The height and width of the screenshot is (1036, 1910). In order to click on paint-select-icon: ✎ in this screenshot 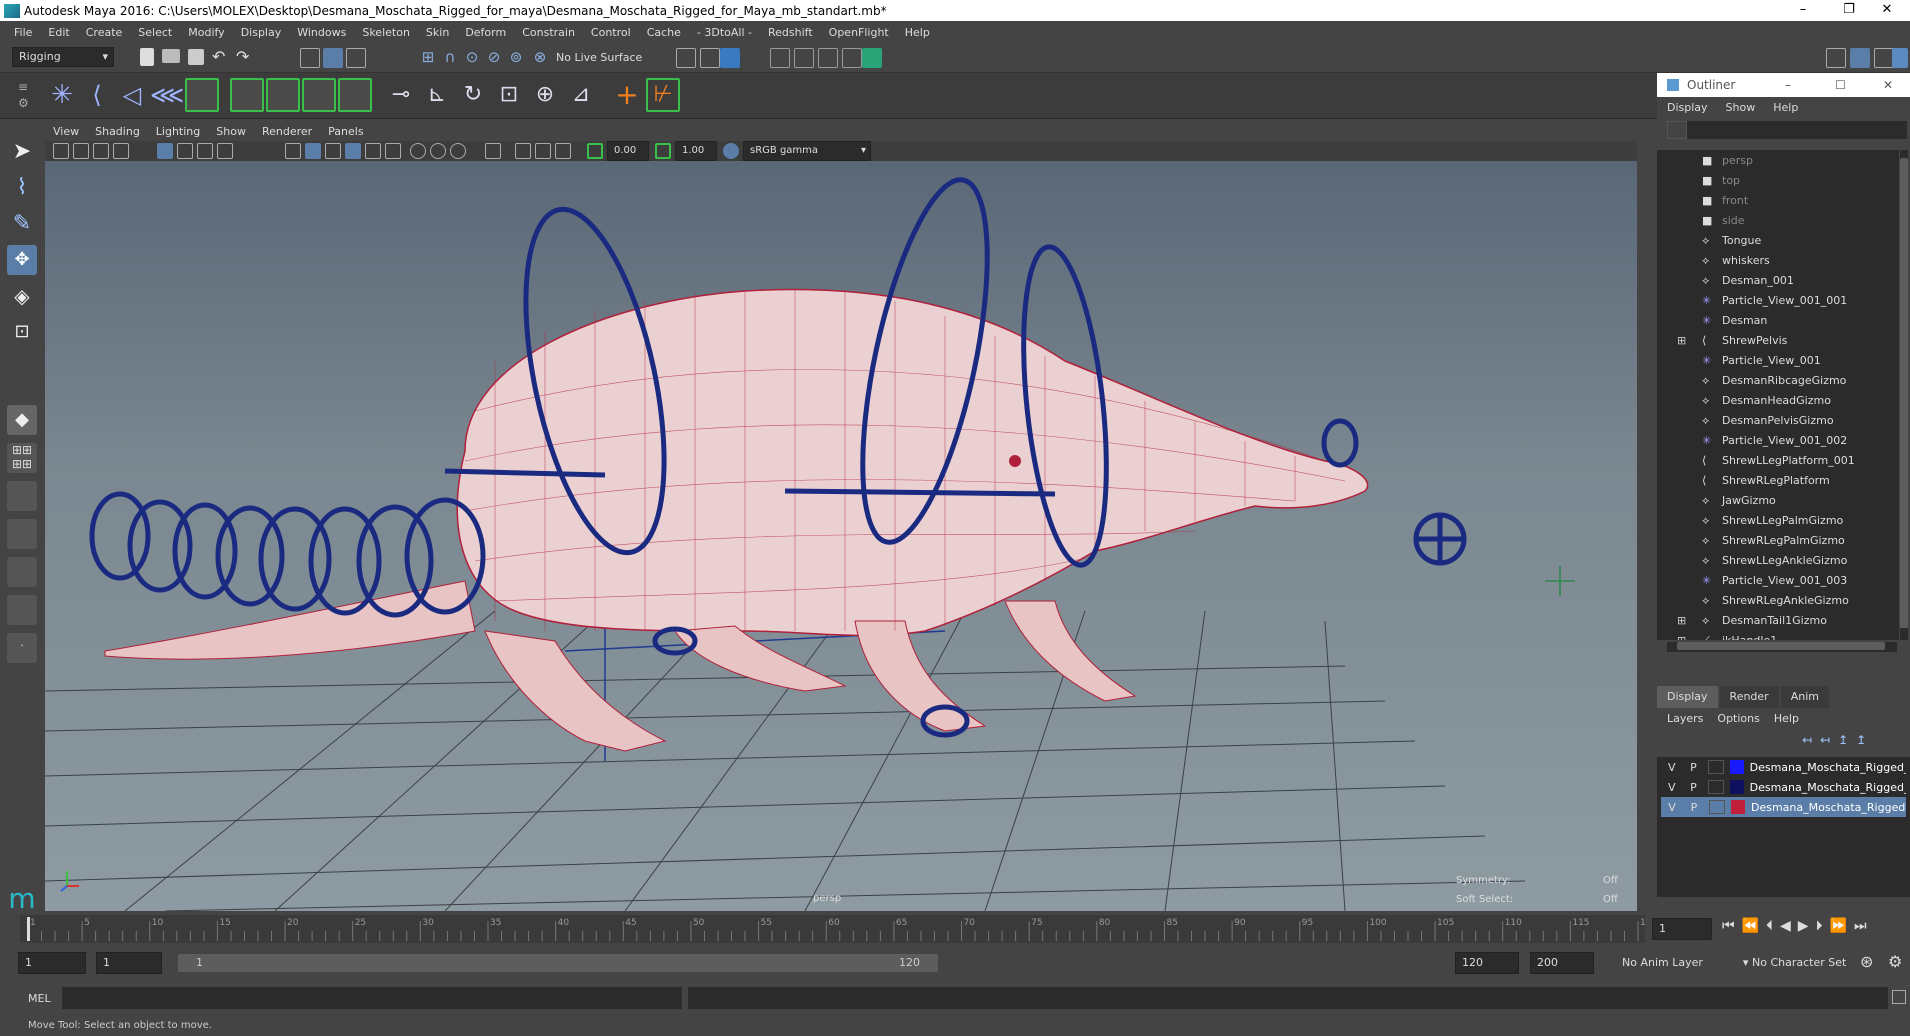, I will do `click(22, 224)`.